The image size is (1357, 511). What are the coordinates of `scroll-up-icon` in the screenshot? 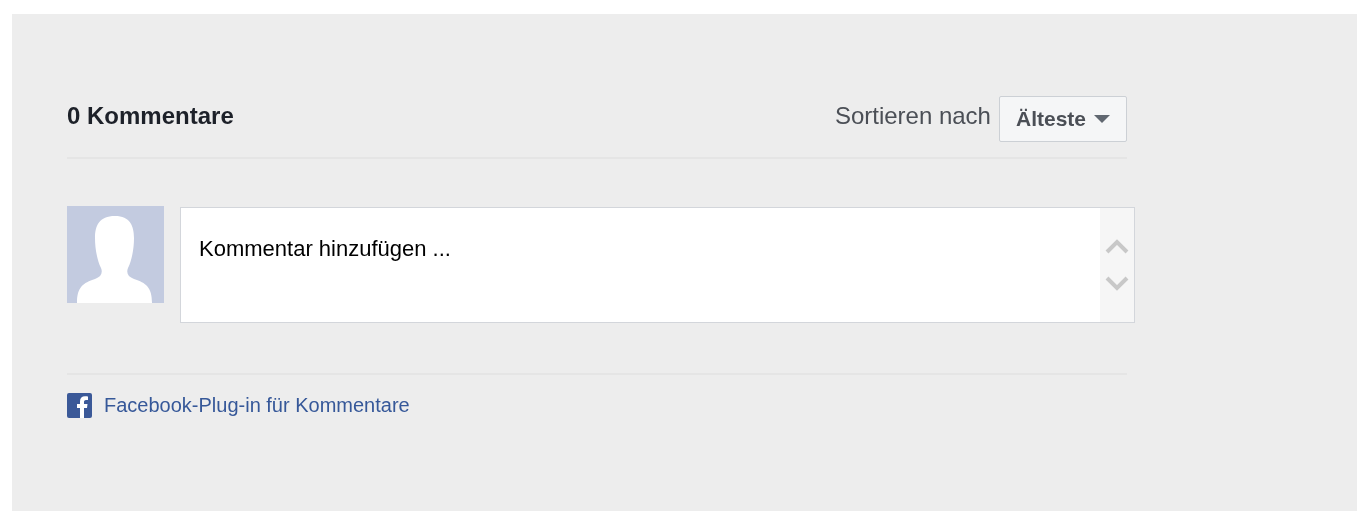 It's located at (1117, 246).